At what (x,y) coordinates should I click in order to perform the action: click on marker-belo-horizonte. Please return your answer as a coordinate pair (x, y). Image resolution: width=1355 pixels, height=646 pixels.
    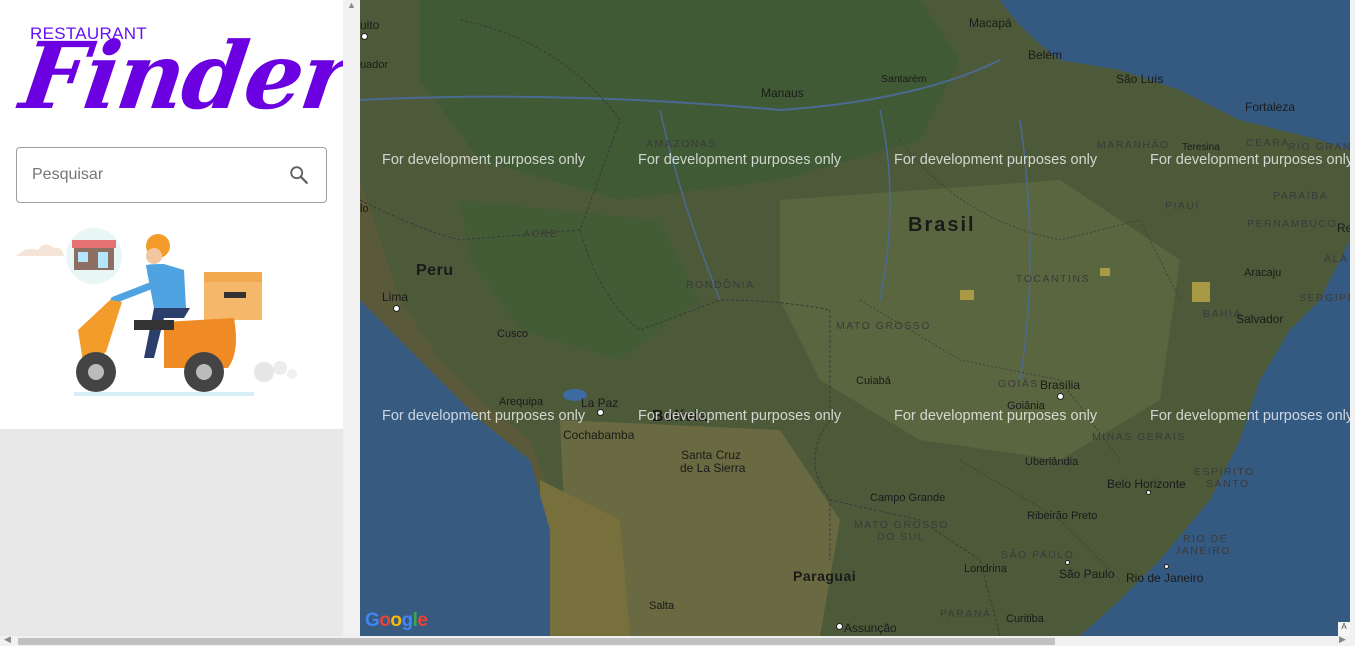
    Looking at the image, I should click on (1148, 492).